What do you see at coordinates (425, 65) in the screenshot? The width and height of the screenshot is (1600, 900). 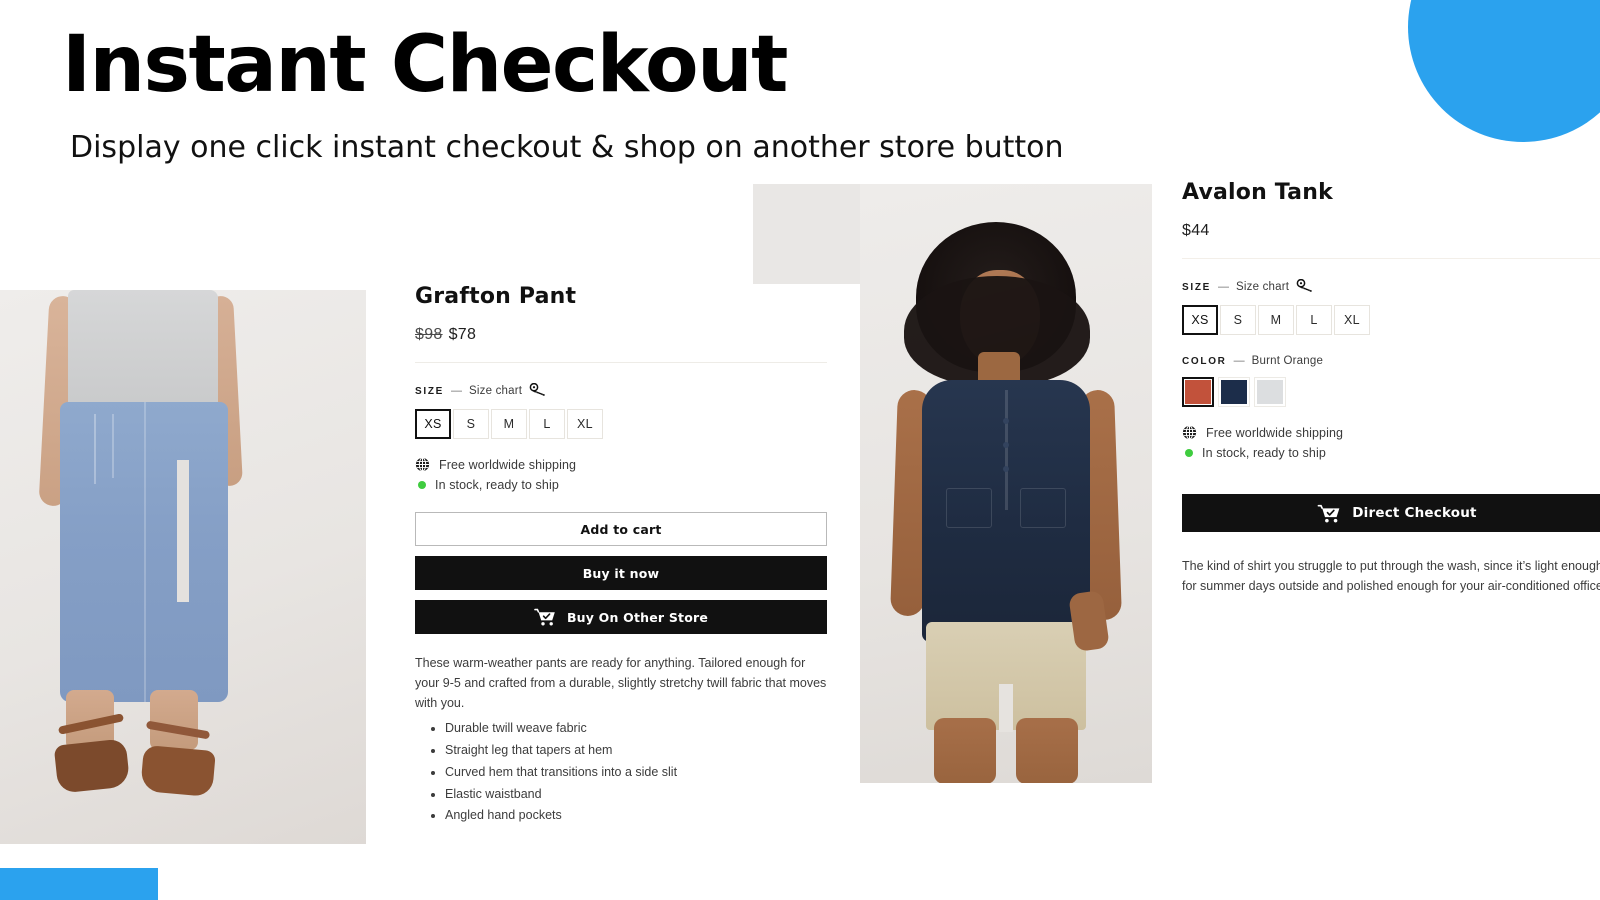 I see `page-title: Instant Checkout` at bounding box center [425, 65].